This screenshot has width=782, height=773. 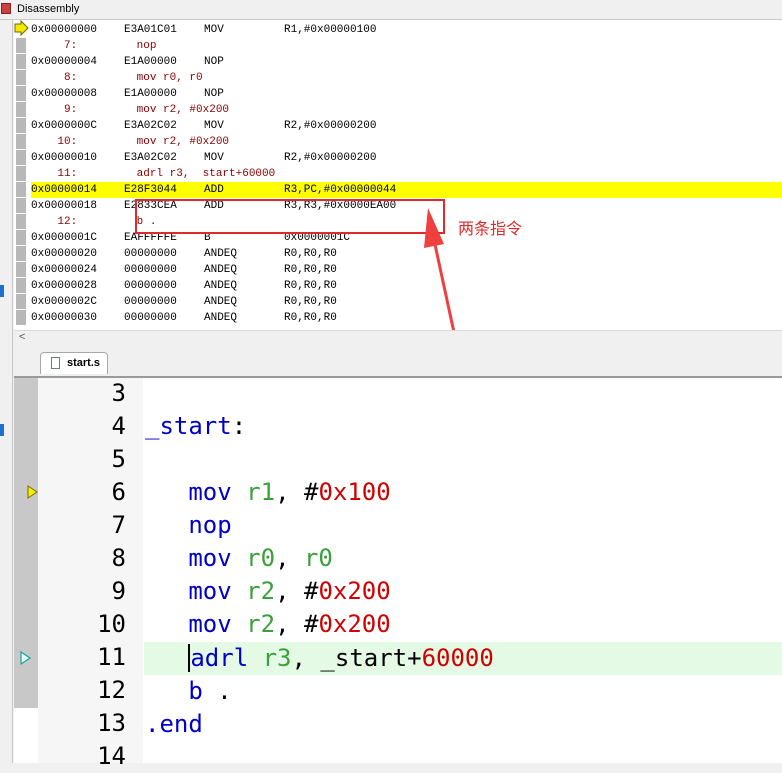 What do you see at coordinates (118, 492) in the screenshot?
I see `line-number: 6` at bounding box center [118, 492].